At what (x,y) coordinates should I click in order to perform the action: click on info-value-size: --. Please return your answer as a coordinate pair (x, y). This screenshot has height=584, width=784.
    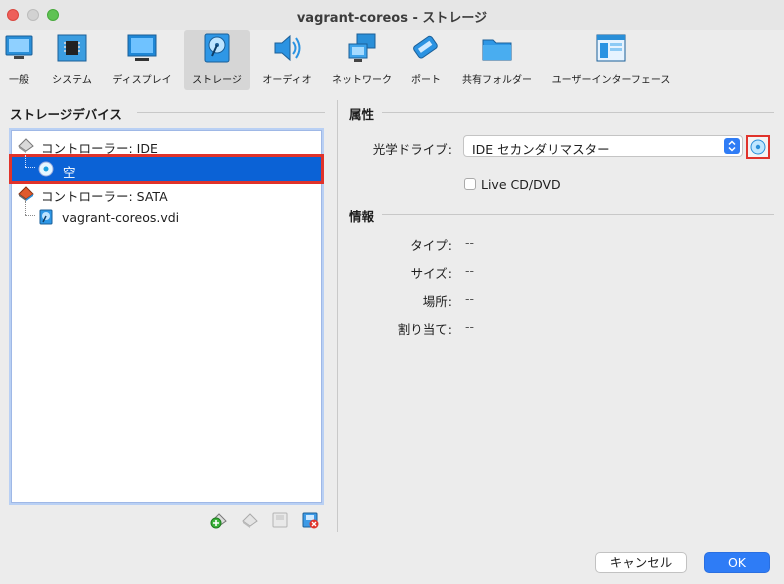
    Looking at the image, I should click on (470, 270).